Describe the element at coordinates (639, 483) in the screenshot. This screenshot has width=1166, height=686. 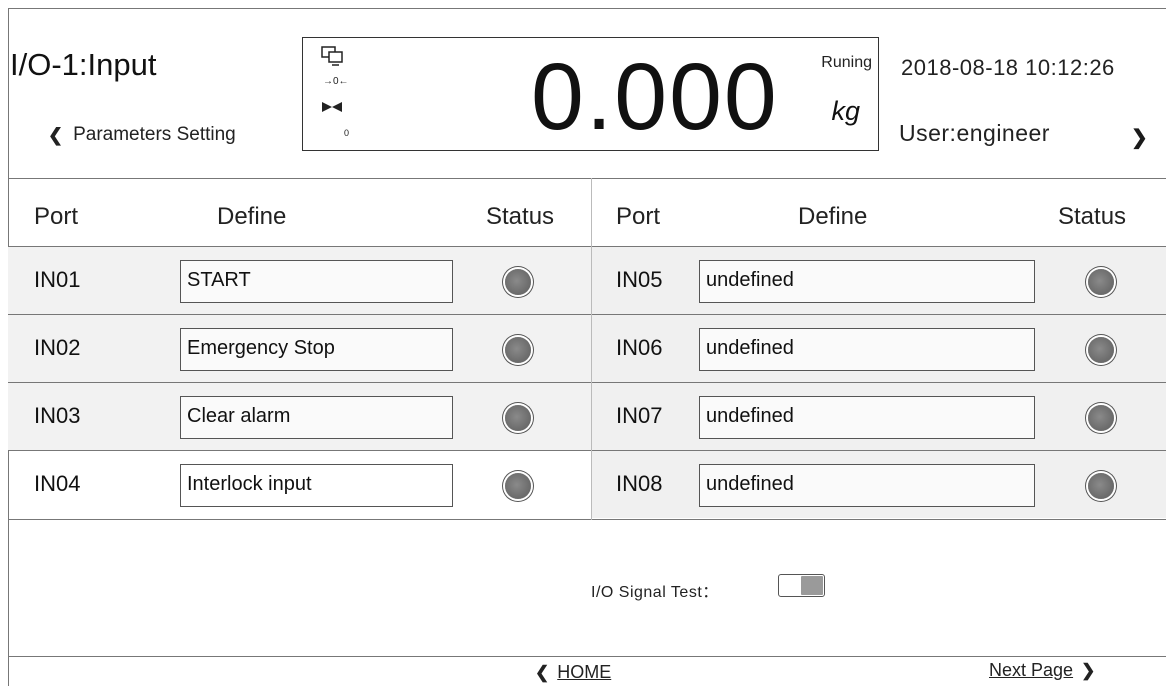
I see `port-label: IN08` at that location.